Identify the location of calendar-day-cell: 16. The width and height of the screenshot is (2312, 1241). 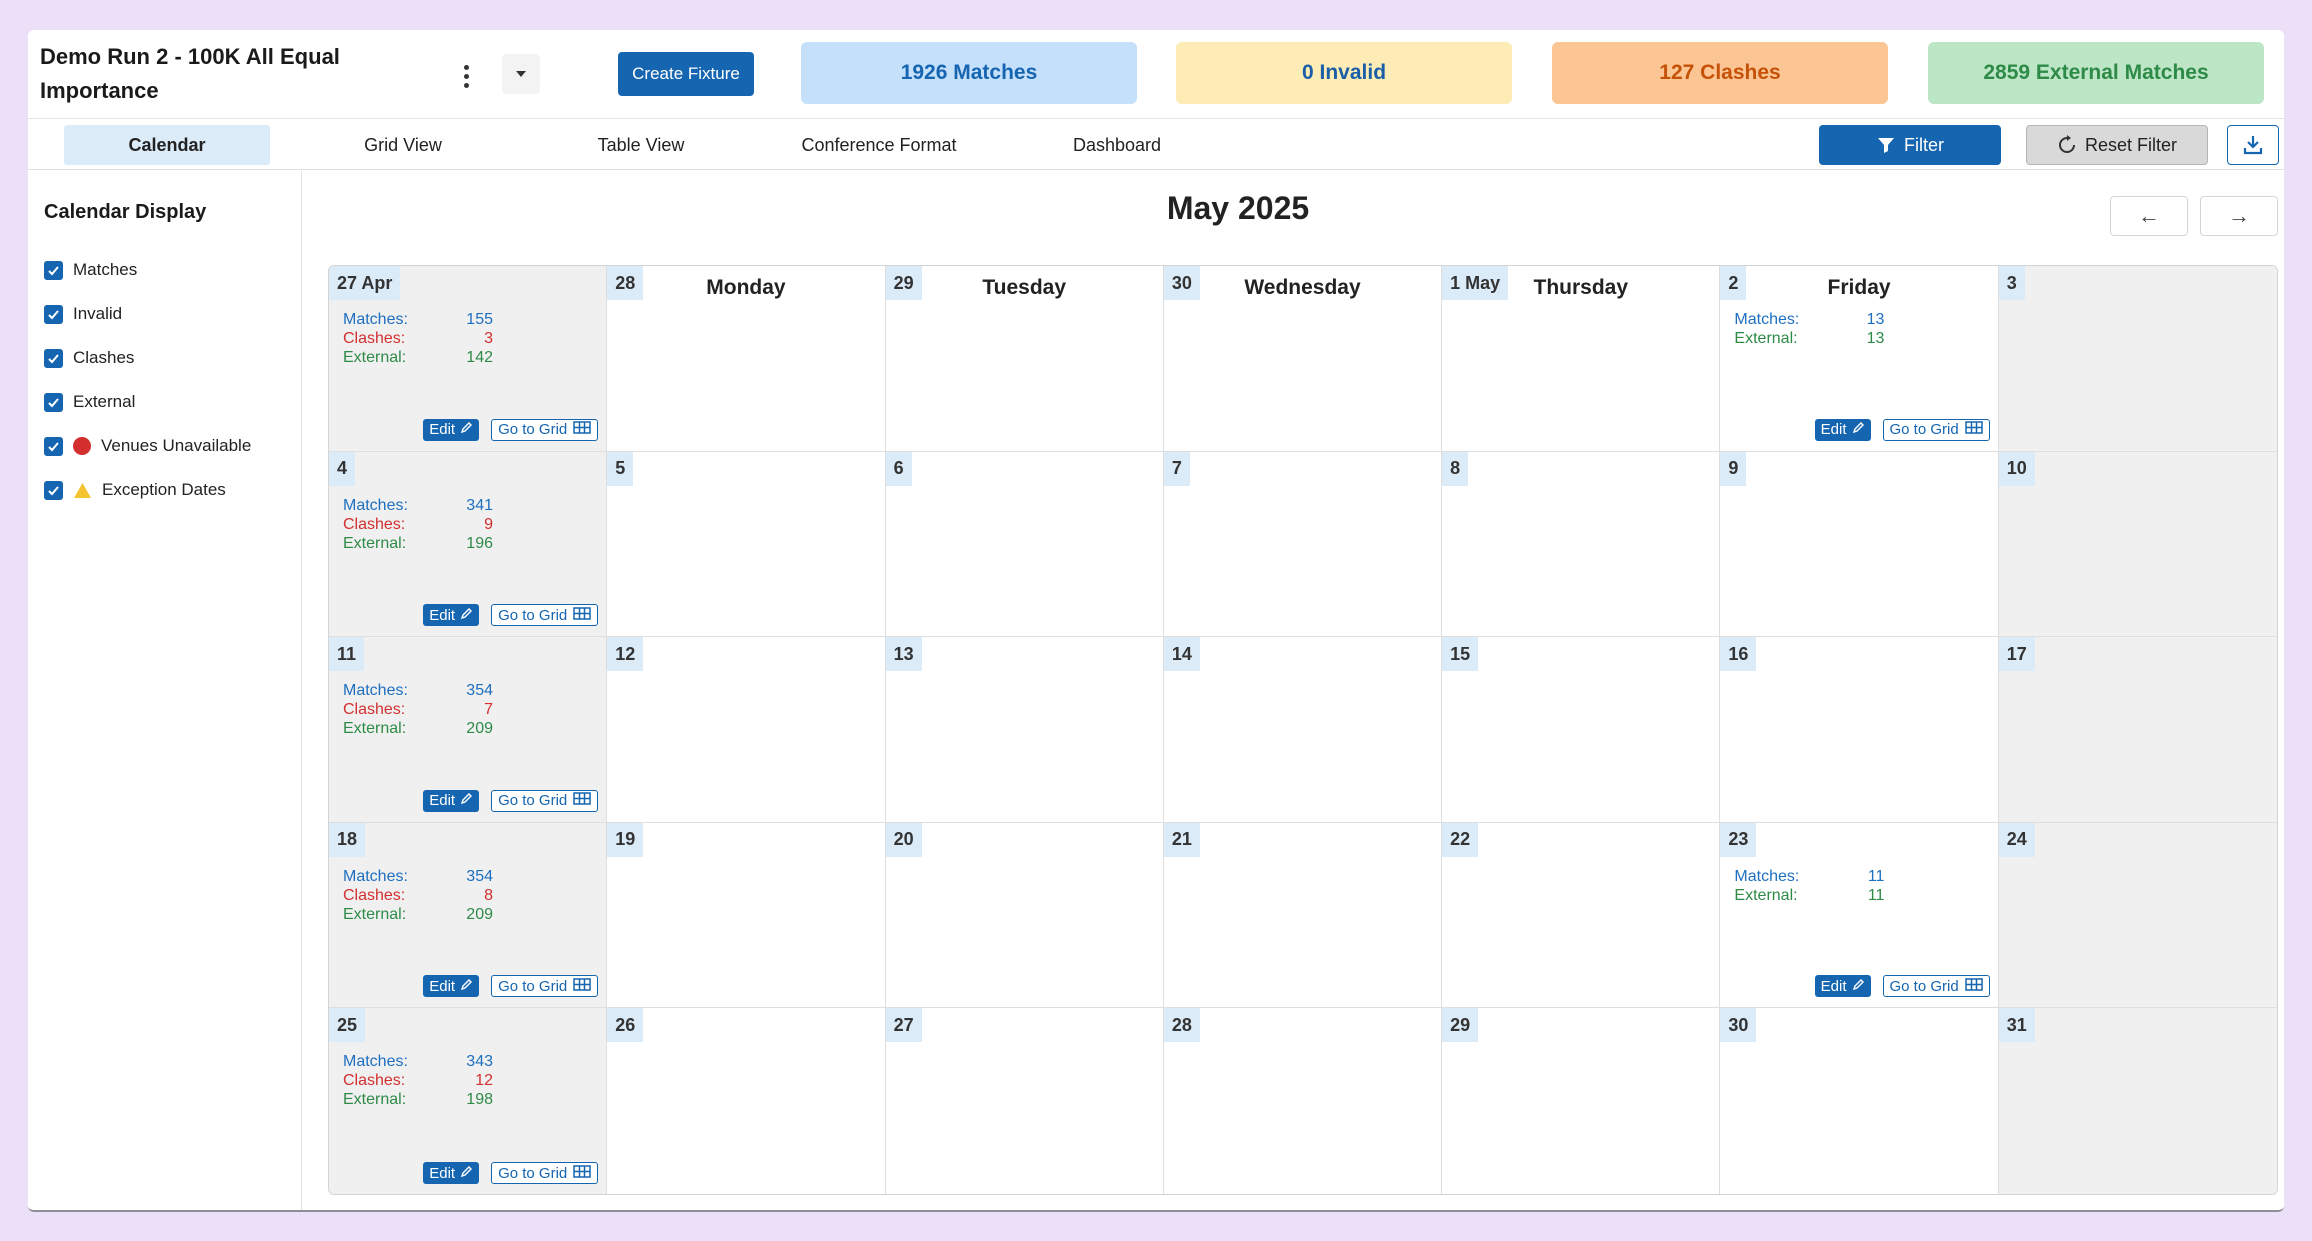
(1859, 730).